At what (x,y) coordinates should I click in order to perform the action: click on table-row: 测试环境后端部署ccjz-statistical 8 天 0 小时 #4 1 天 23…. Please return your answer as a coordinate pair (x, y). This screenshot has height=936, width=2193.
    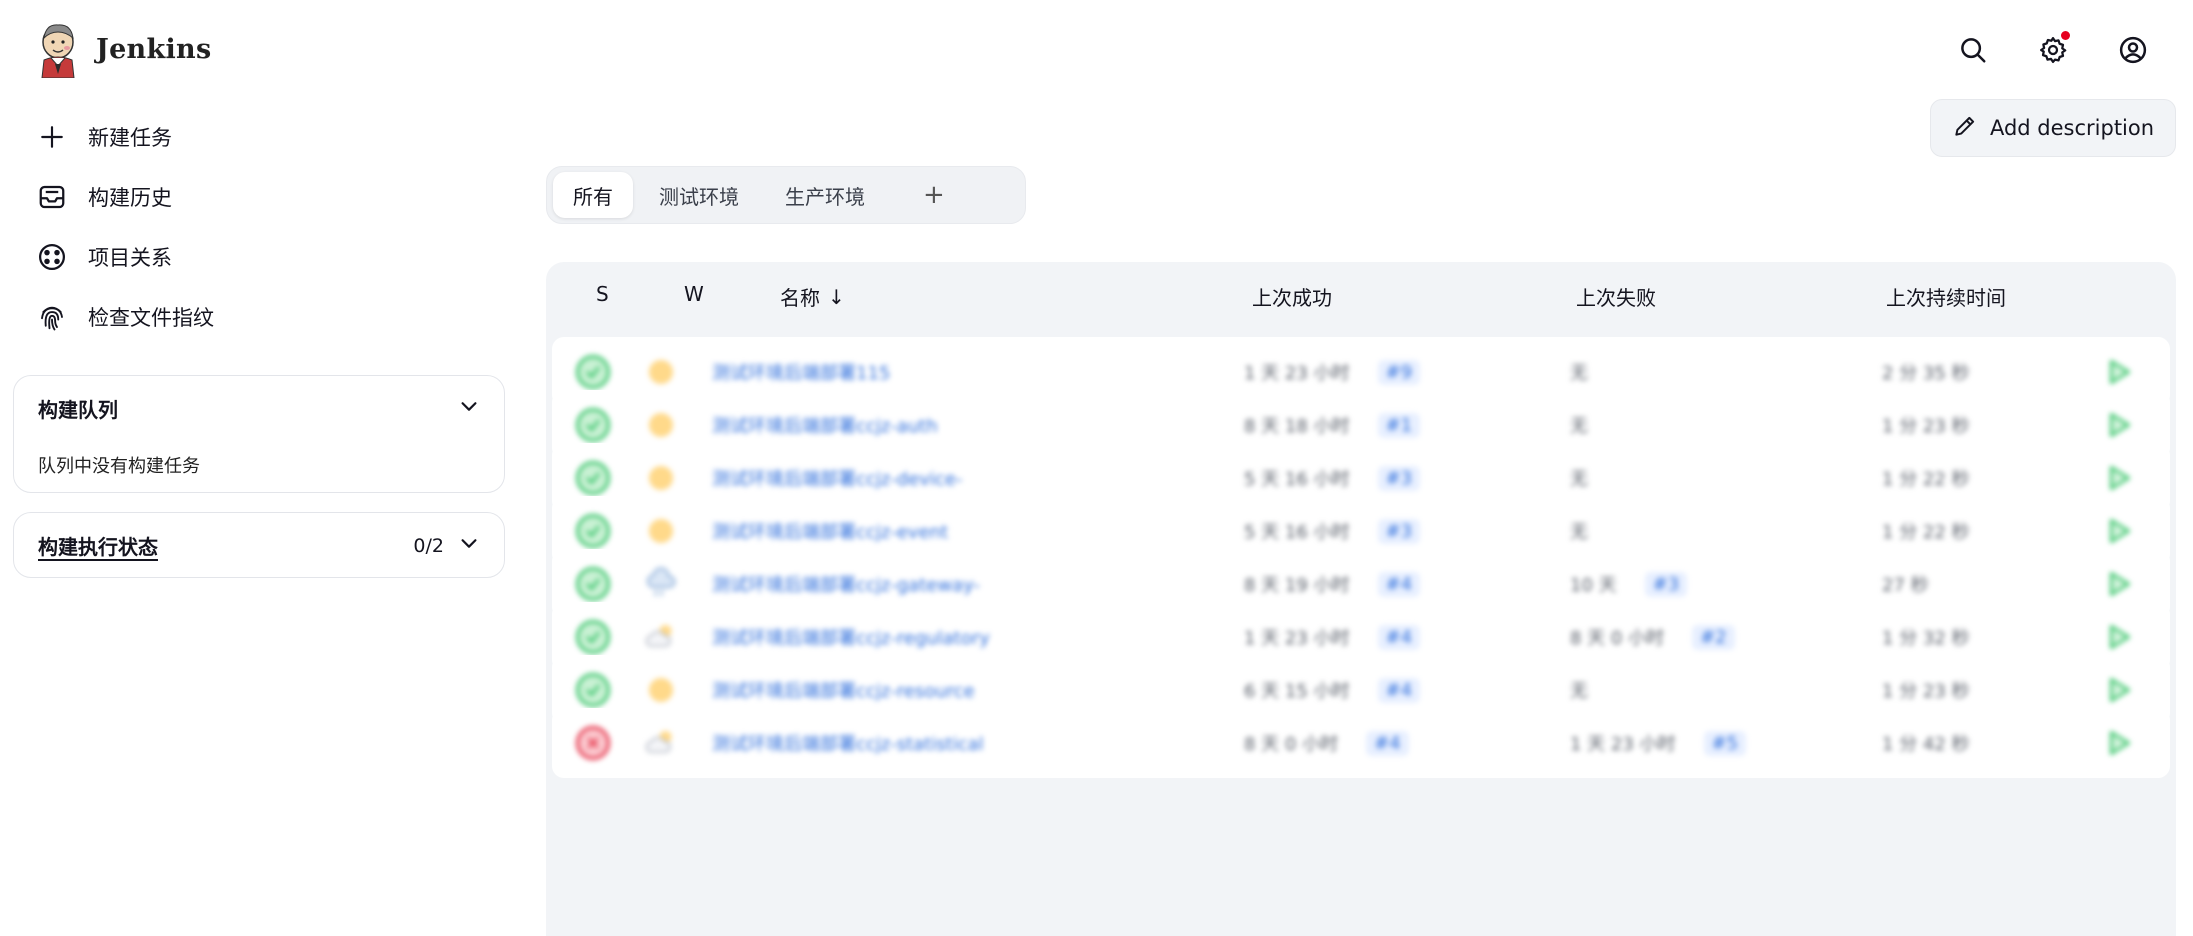
    Looking at the image, I should click on (1361, 743).